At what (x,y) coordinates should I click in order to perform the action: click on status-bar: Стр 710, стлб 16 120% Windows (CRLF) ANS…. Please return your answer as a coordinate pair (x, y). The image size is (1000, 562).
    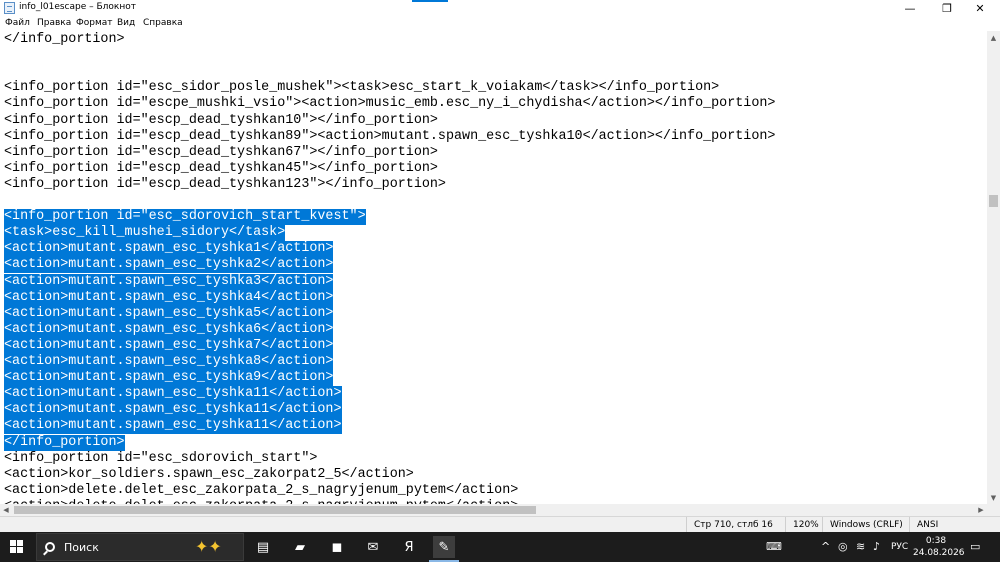
    Looking at the image, I should click on (500, 524).